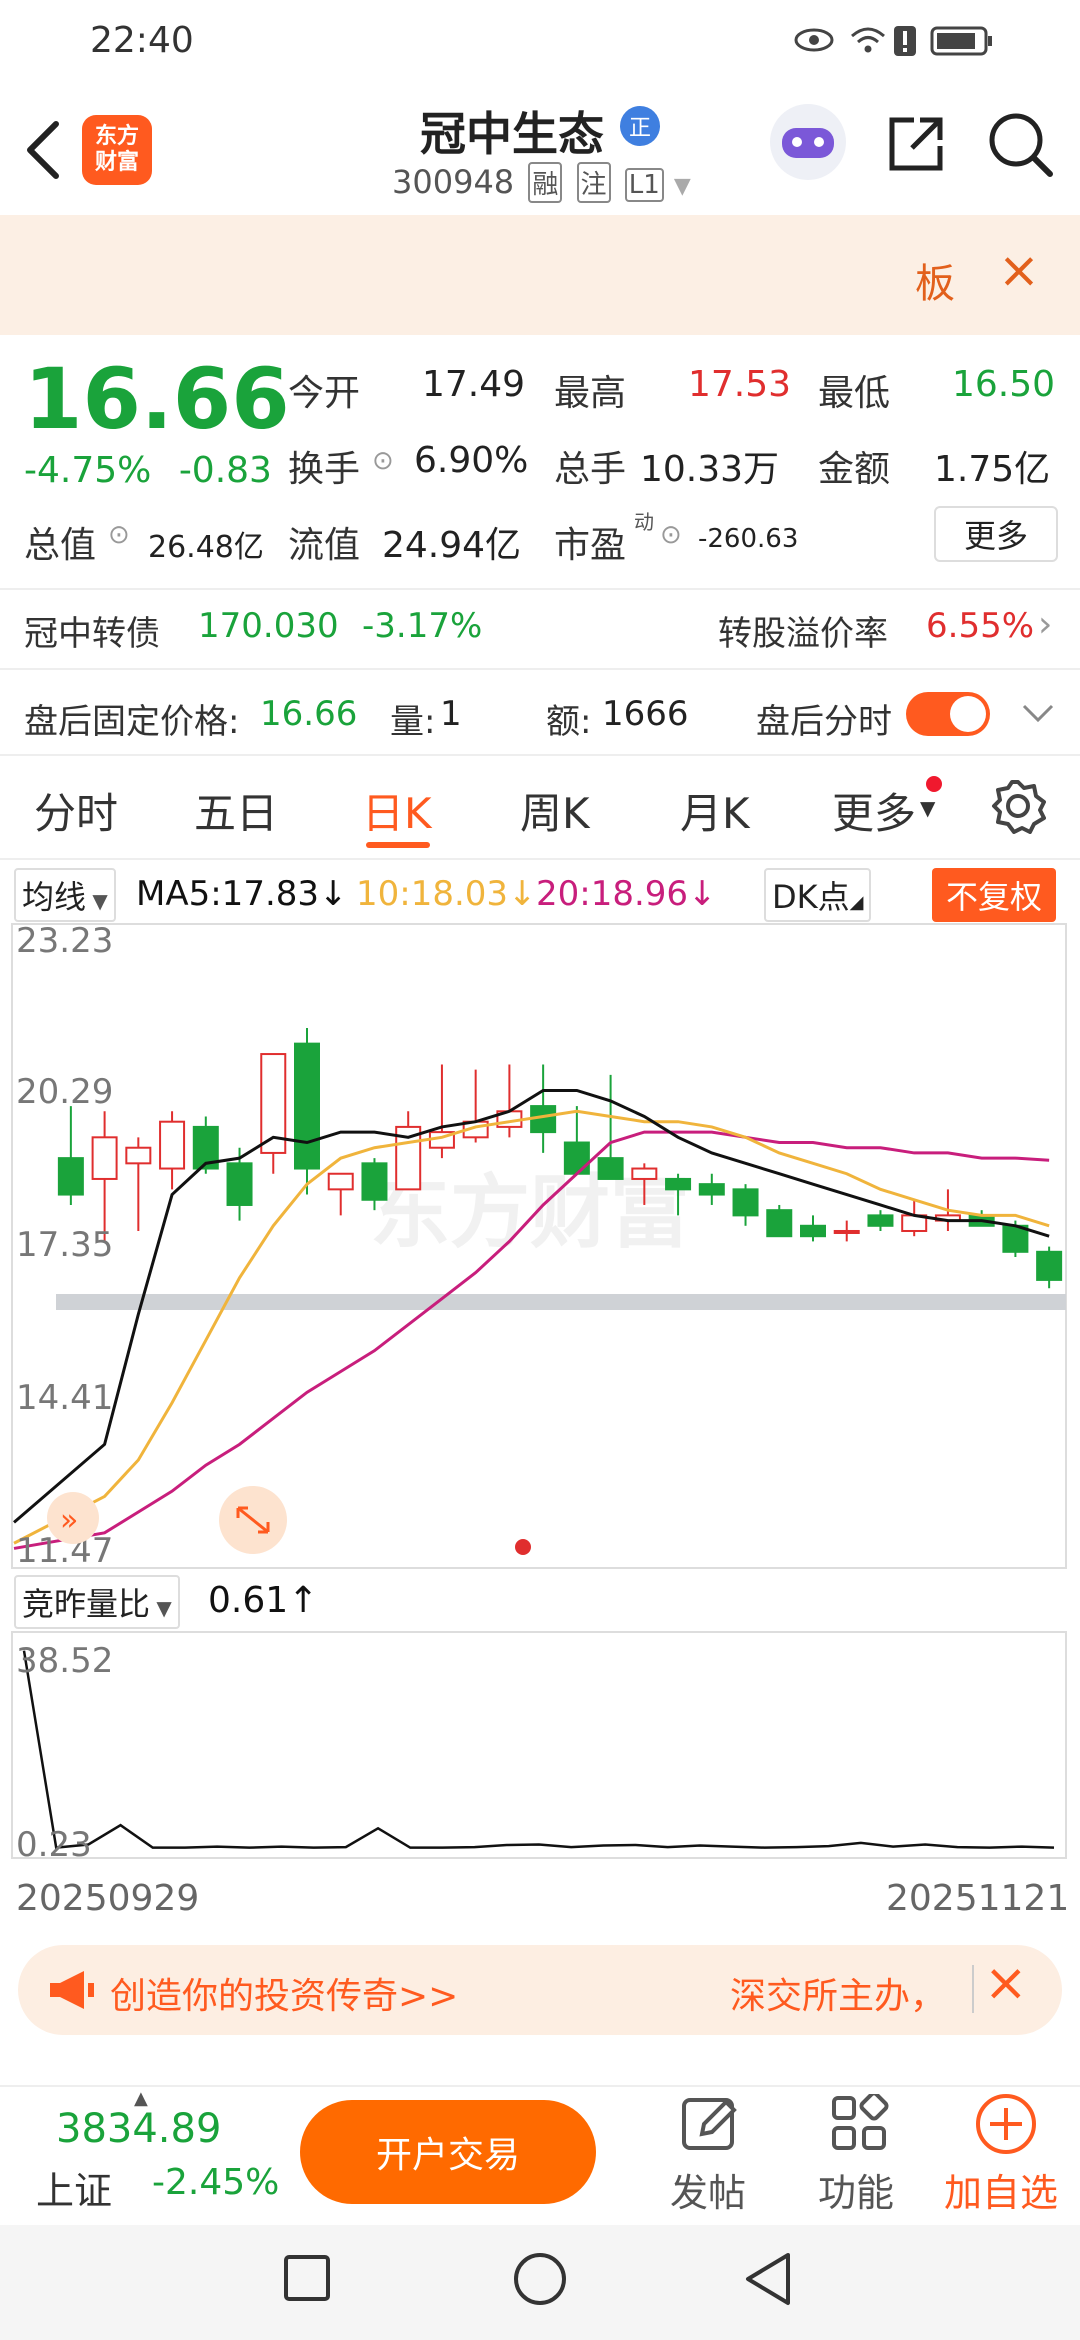  What do you see at coordinates (992, 469) in the screenshot?
I see `amount-value: 1.75亿` at bounding box center [992, 469].